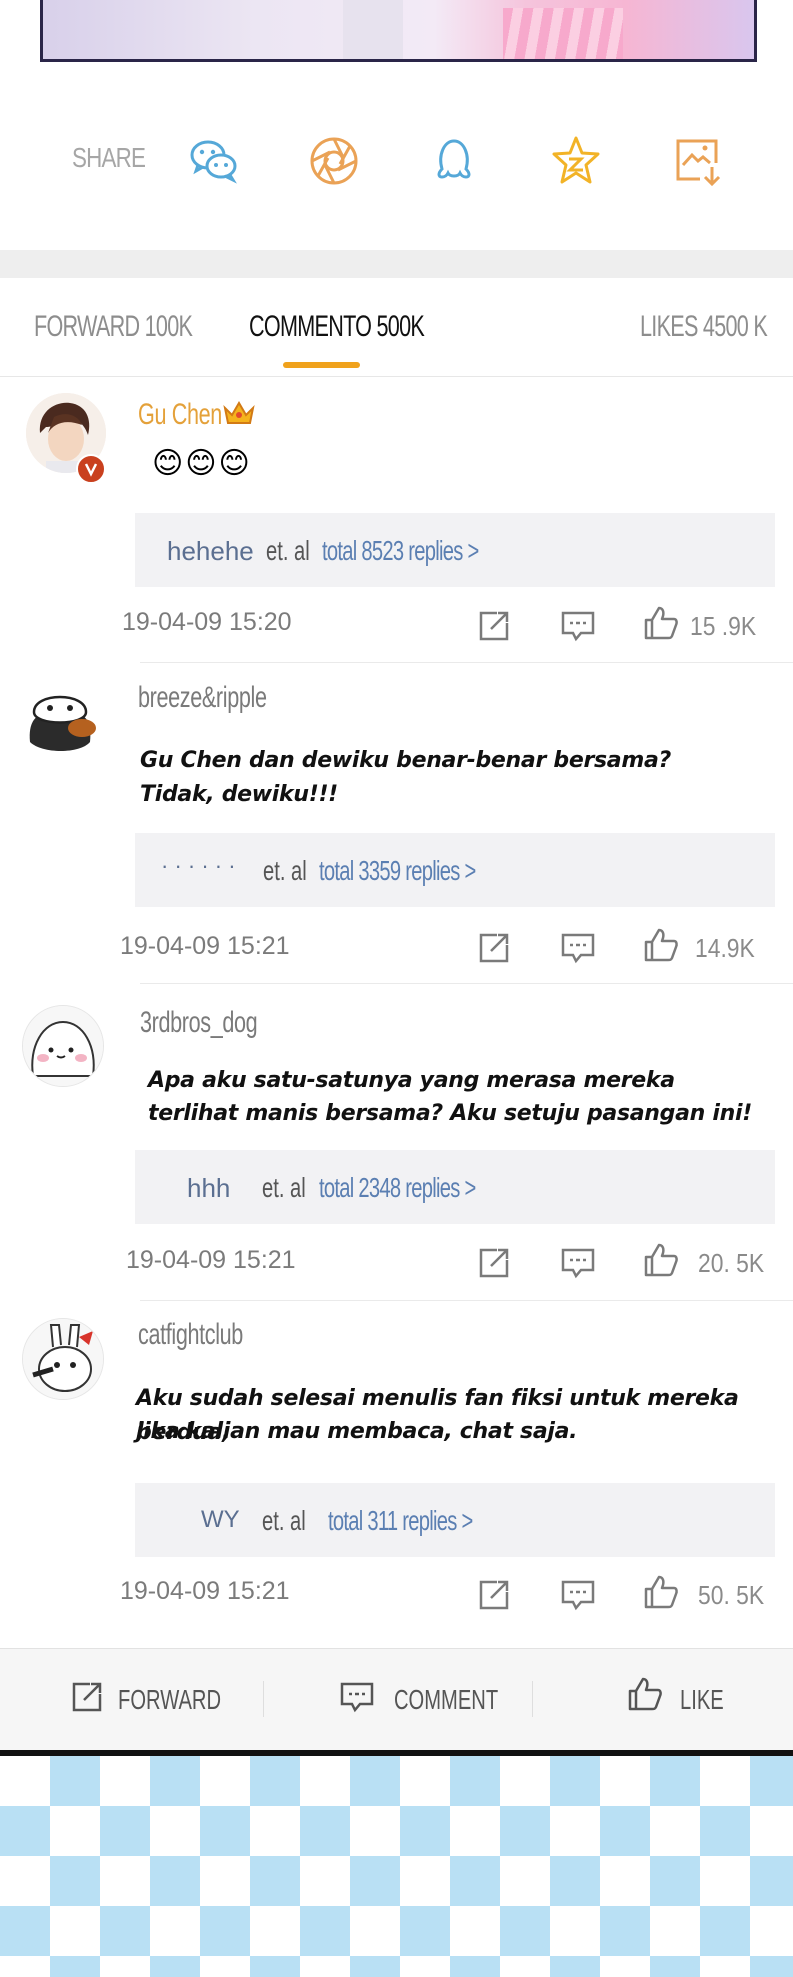 Image resolution: width=793 pixels, height=1977 pixels. I want to click on comment-username: Gu Chen, so click(180, 415).